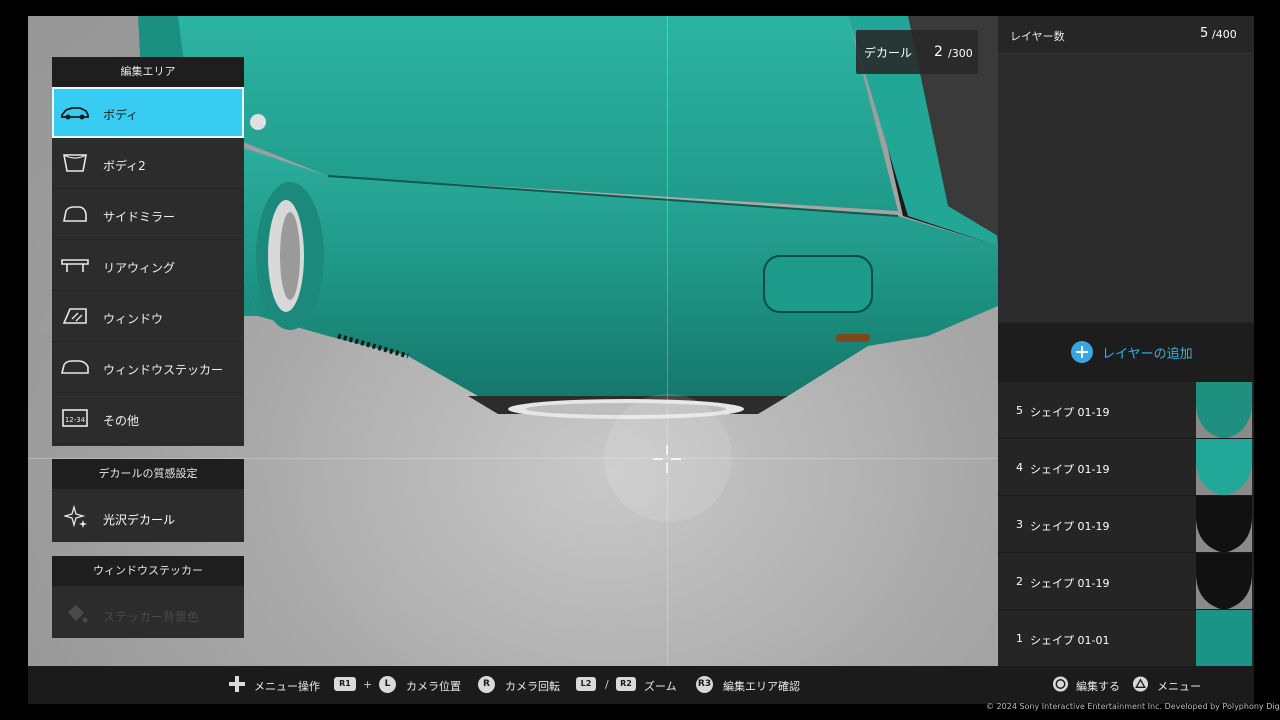 This screenshot has height=720, width=1280. What do you see at coordinates (121, 421) in the screenshot?
I see `area-item-label: その他` at bounding box center [121, 421].